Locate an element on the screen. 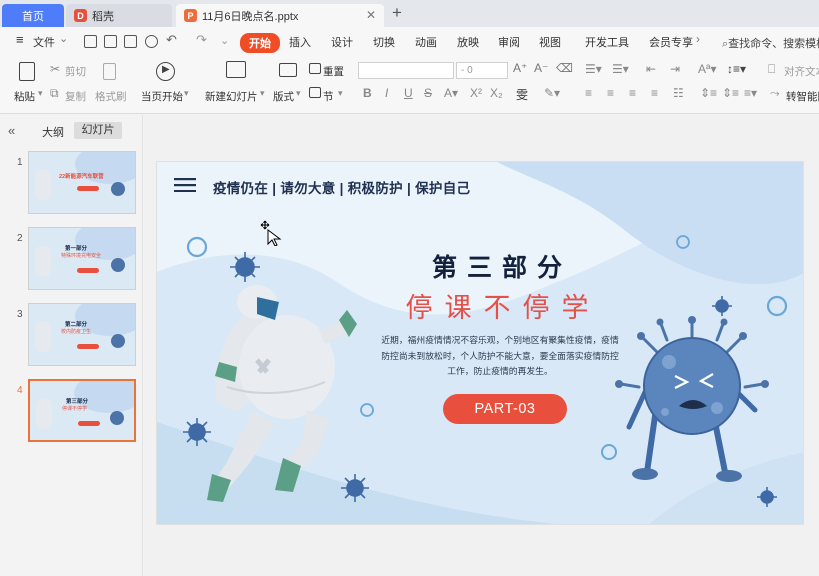 The height and width of the screenshot is (576, 819). align-text-button: 对齐文本 is located at coordinates (801, 71).